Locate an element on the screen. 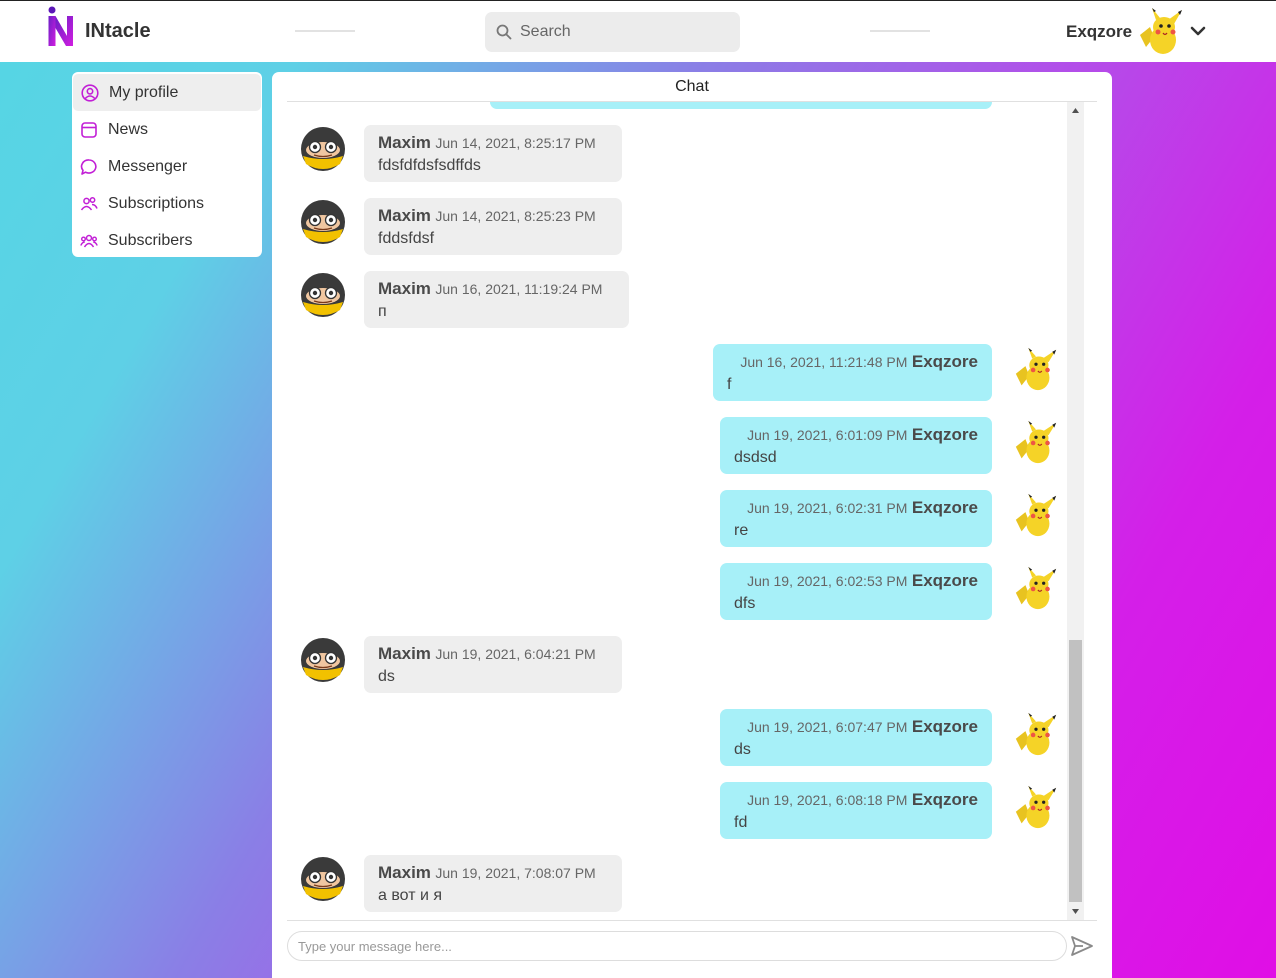 The width and height of the screenshot is (1276, 978). sidebar-item-label: My profile is located at coordinates (144, 92).